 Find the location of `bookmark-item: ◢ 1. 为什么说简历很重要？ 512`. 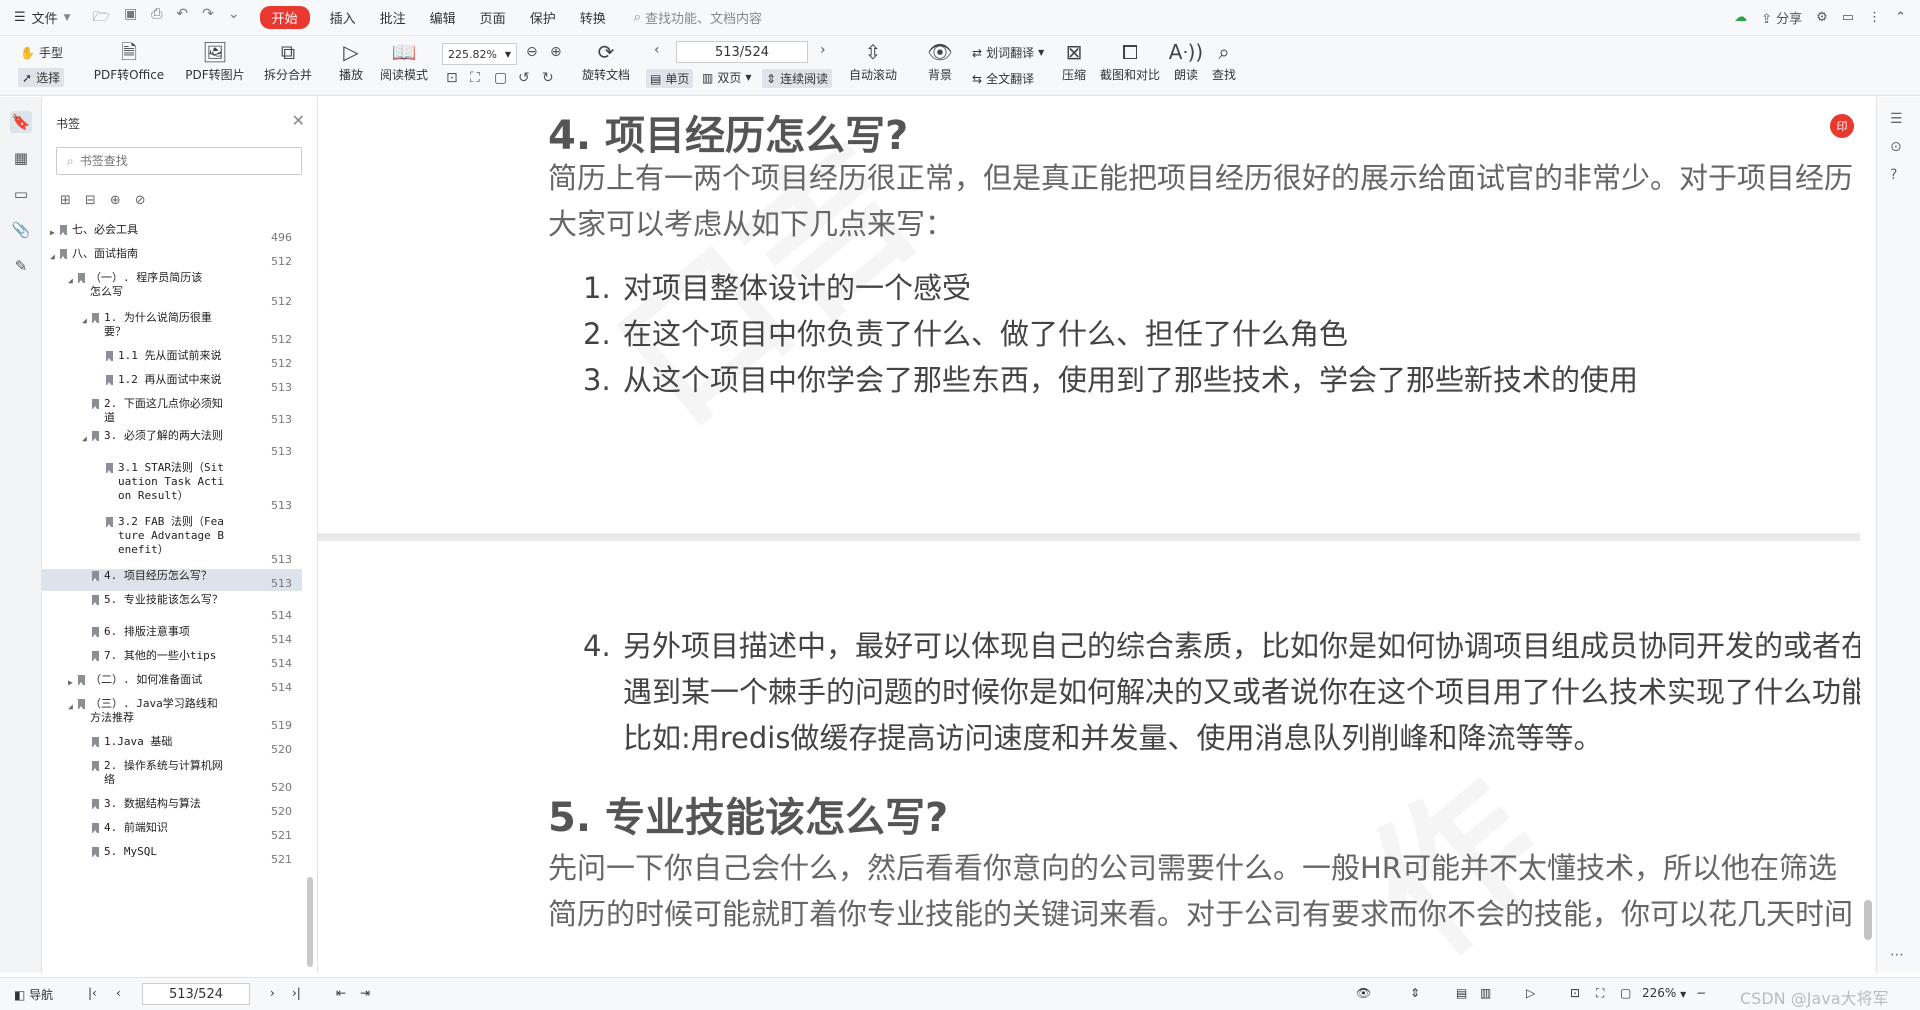

bookmark-item: ◢ 1. 为什么说简历很重要？ 512 is located at coordinates (172, 329).